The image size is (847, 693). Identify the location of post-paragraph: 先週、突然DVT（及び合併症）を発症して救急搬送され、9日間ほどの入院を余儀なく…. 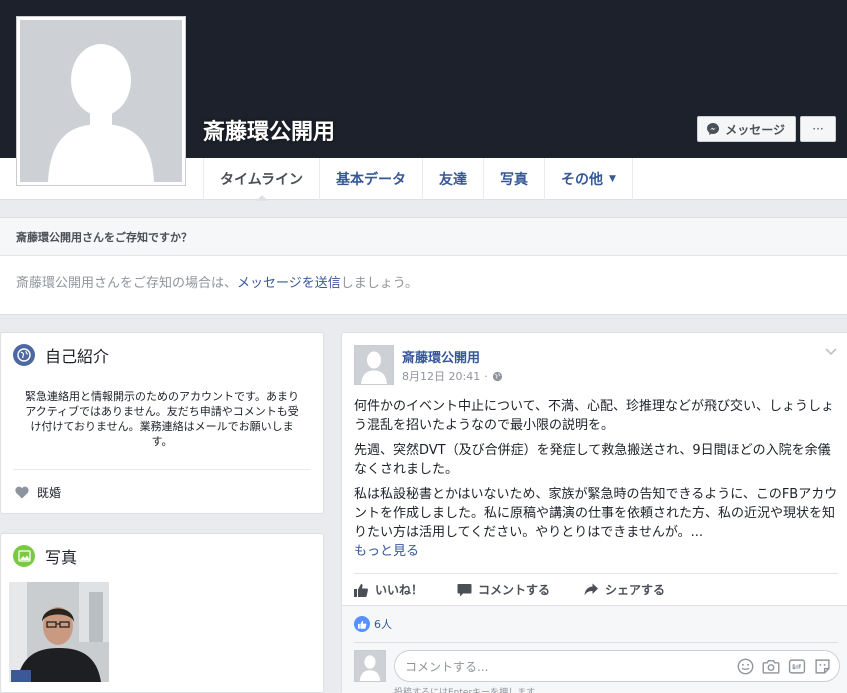
(592, 460).